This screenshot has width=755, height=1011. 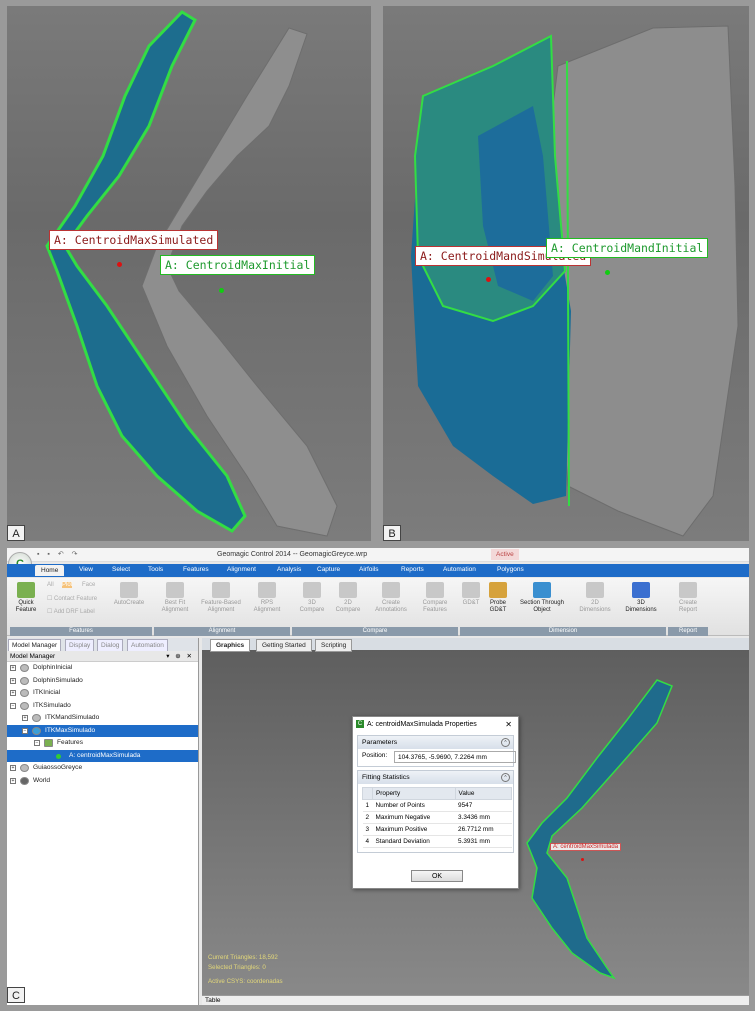 I want to click on group-report: Report, so click(x=688, y=631).